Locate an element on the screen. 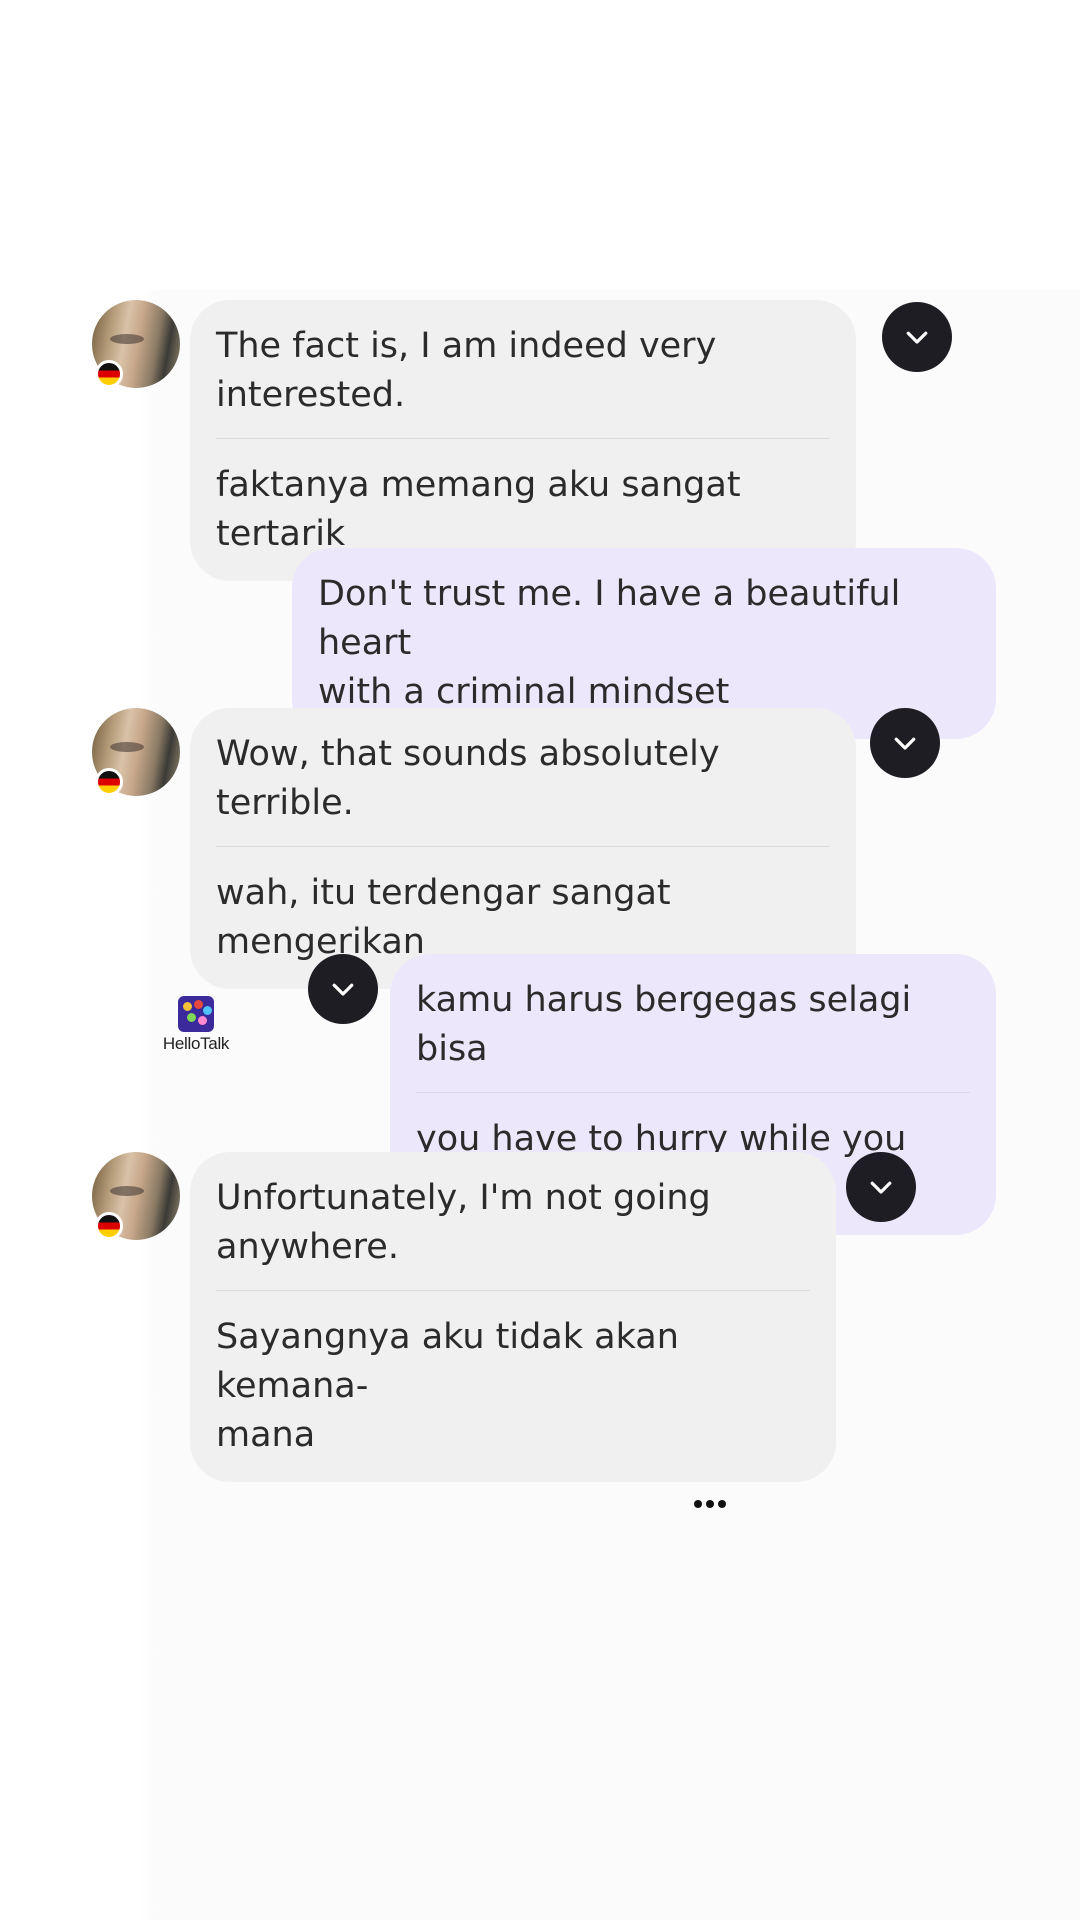 The width and height of the screenshot is (1080, 1920). more-dots-icon is located at coordinates (711, 1504).